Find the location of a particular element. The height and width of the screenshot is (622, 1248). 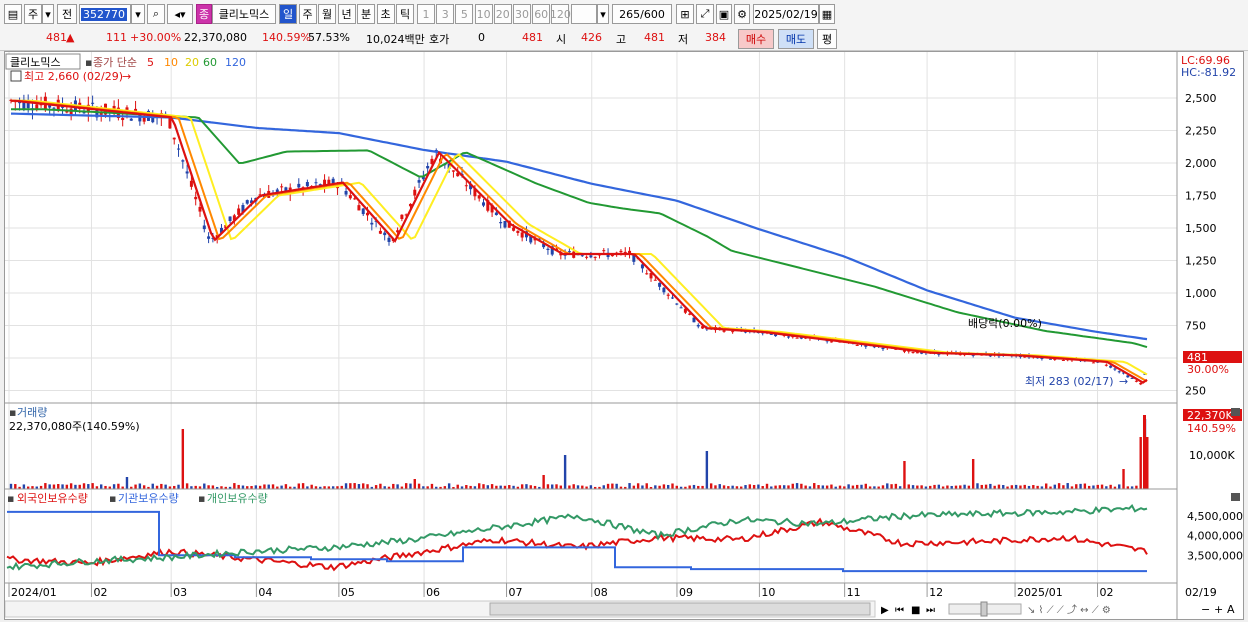

buy-button: 매수 is located at coordinates (756, 39).